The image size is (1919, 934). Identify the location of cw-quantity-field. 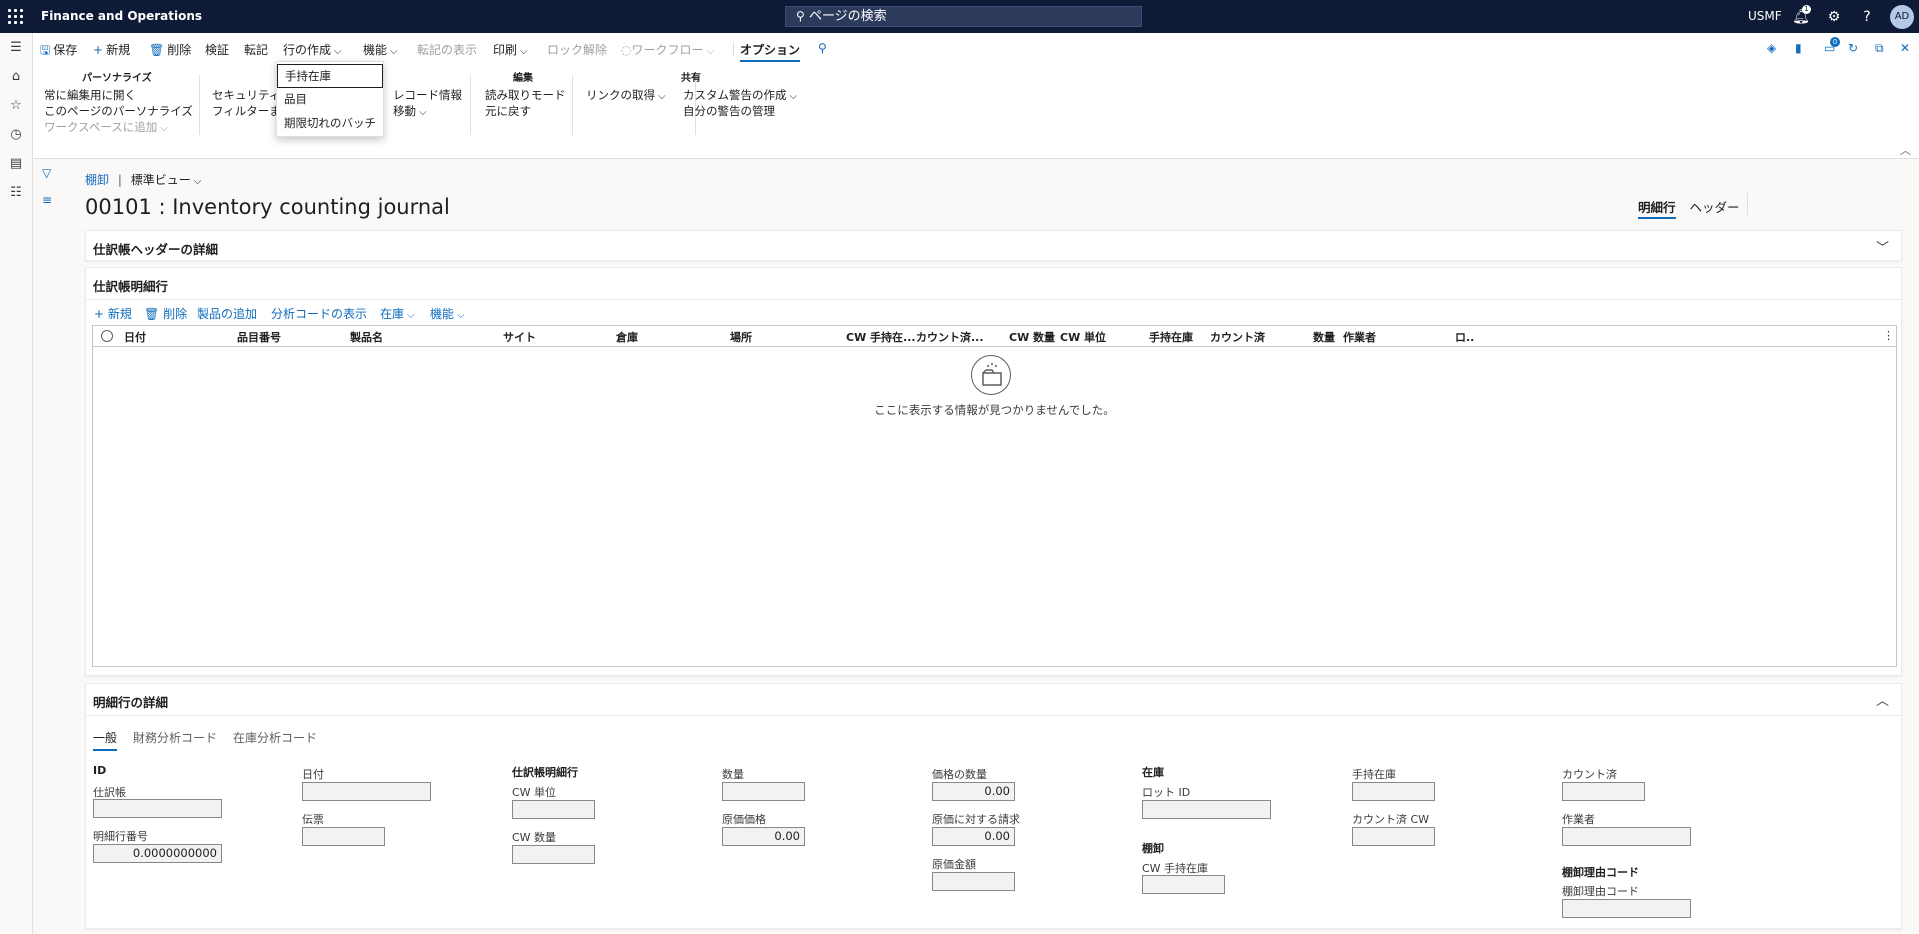
(553, 854).